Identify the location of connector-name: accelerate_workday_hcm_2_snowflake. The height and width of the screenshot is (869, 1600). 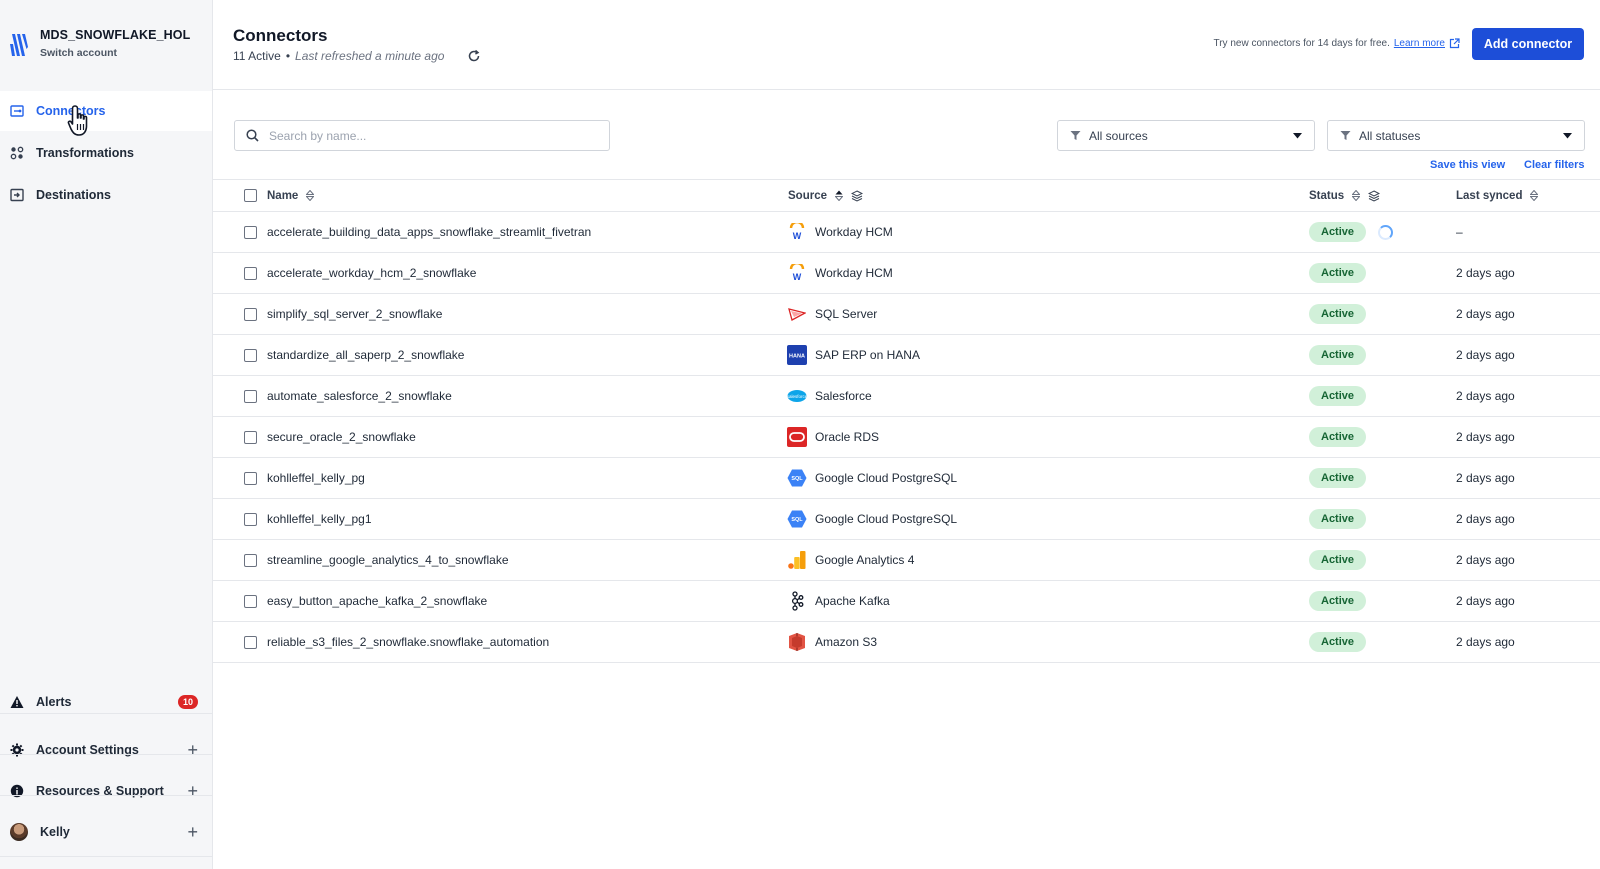
(371, 273).